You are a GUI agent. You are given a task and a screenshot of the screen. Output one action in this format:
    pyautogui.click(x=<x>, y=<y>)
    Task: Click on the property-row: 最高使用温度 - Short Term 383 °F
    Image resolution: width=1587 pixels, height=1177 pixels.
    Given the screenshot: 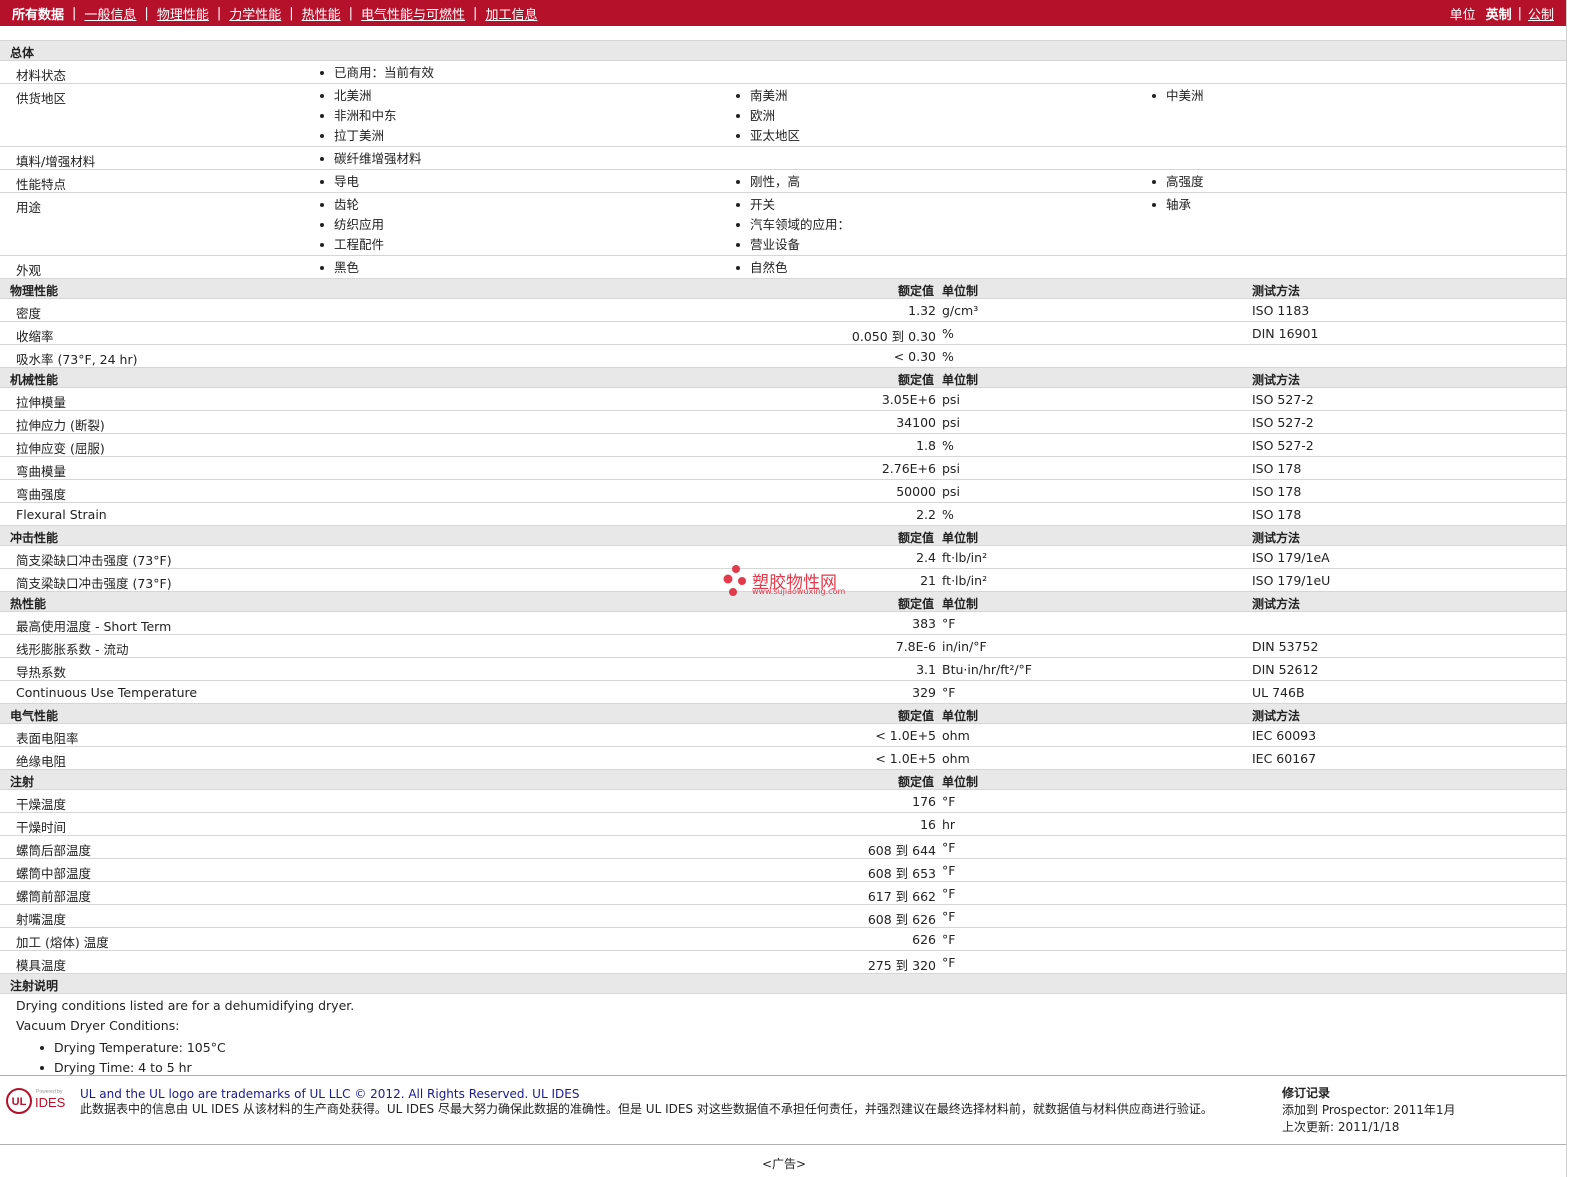 What is the action you would take?
    pyautogui.click(x=783, y=622)
    